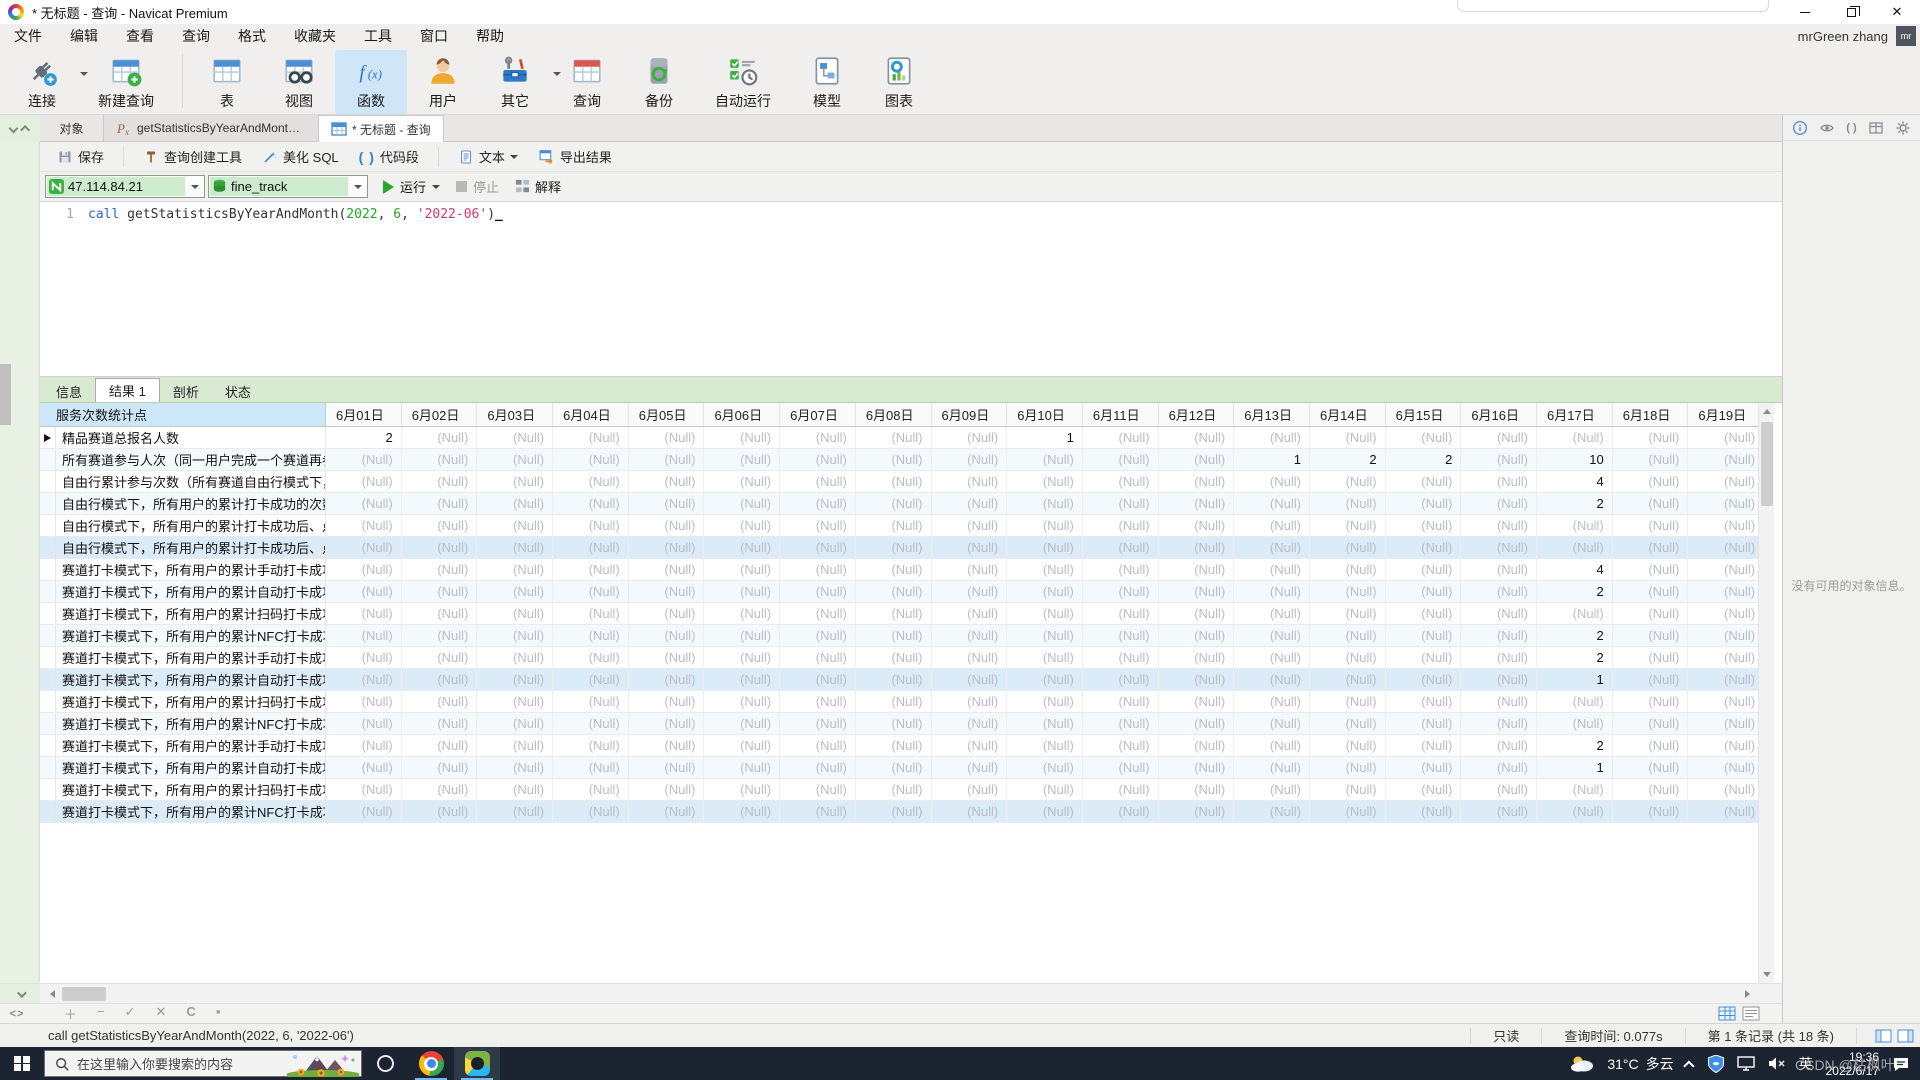  What do you see at coordinates (364, 414) in the screenshot?
I see `grid-column-header: 6月01日` at bounding box center [364, 414].